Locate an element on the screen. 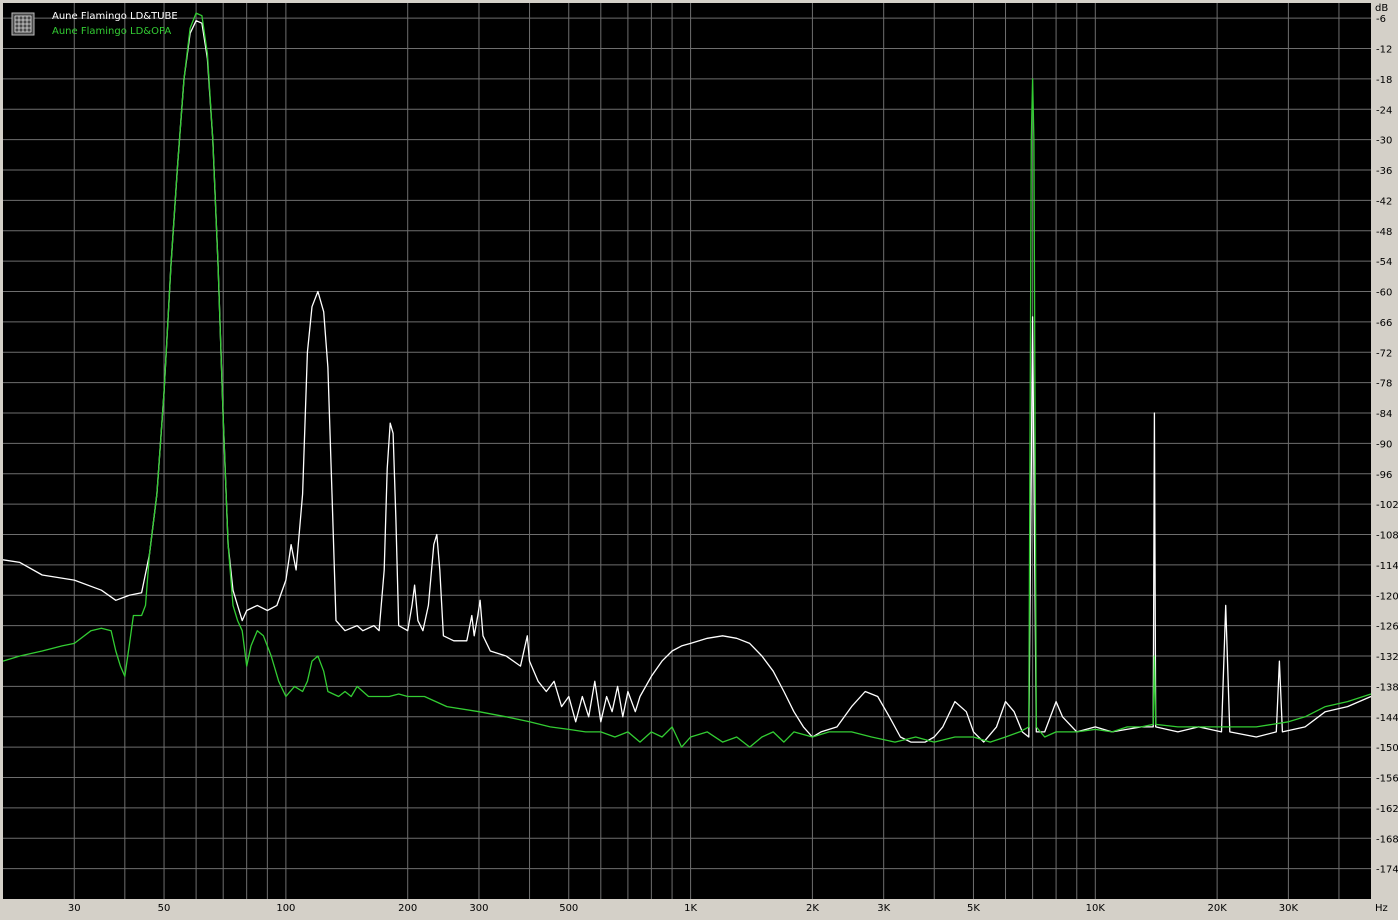 This screenshot has width=1398, height=920. y-tick-label: -42 is located at coordinates (1384, 201).